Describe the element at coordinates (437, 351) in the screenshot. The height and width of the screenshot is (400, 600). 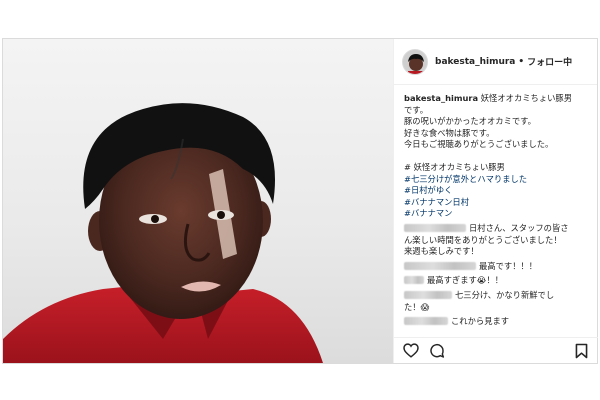
I see `comment-icon` at that location.